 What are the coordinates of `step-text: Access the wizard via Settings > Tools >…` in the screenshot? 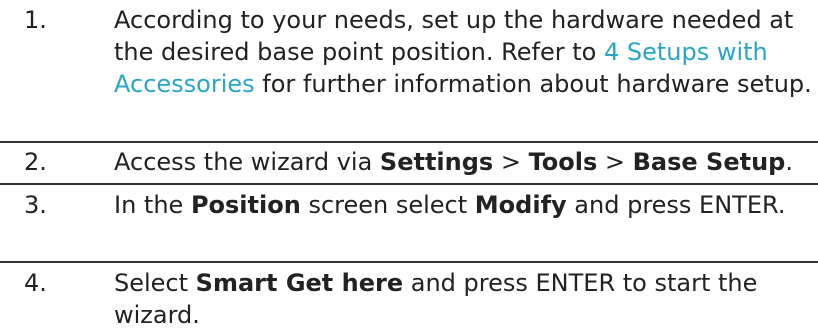 It's located at (453, 162).